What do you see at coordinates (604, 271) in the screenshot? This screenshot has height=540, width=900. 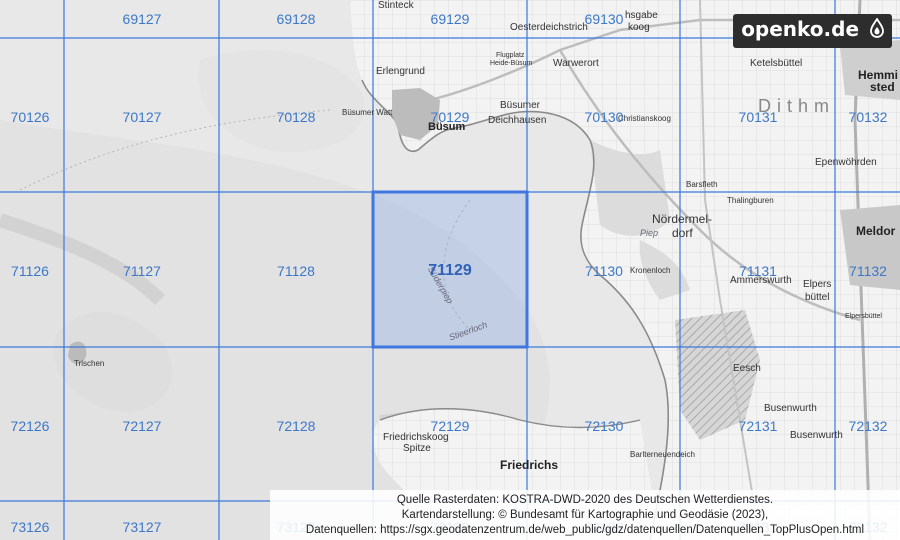 I see `grid-cell-label: 71130` at bounding box center [604, 271].